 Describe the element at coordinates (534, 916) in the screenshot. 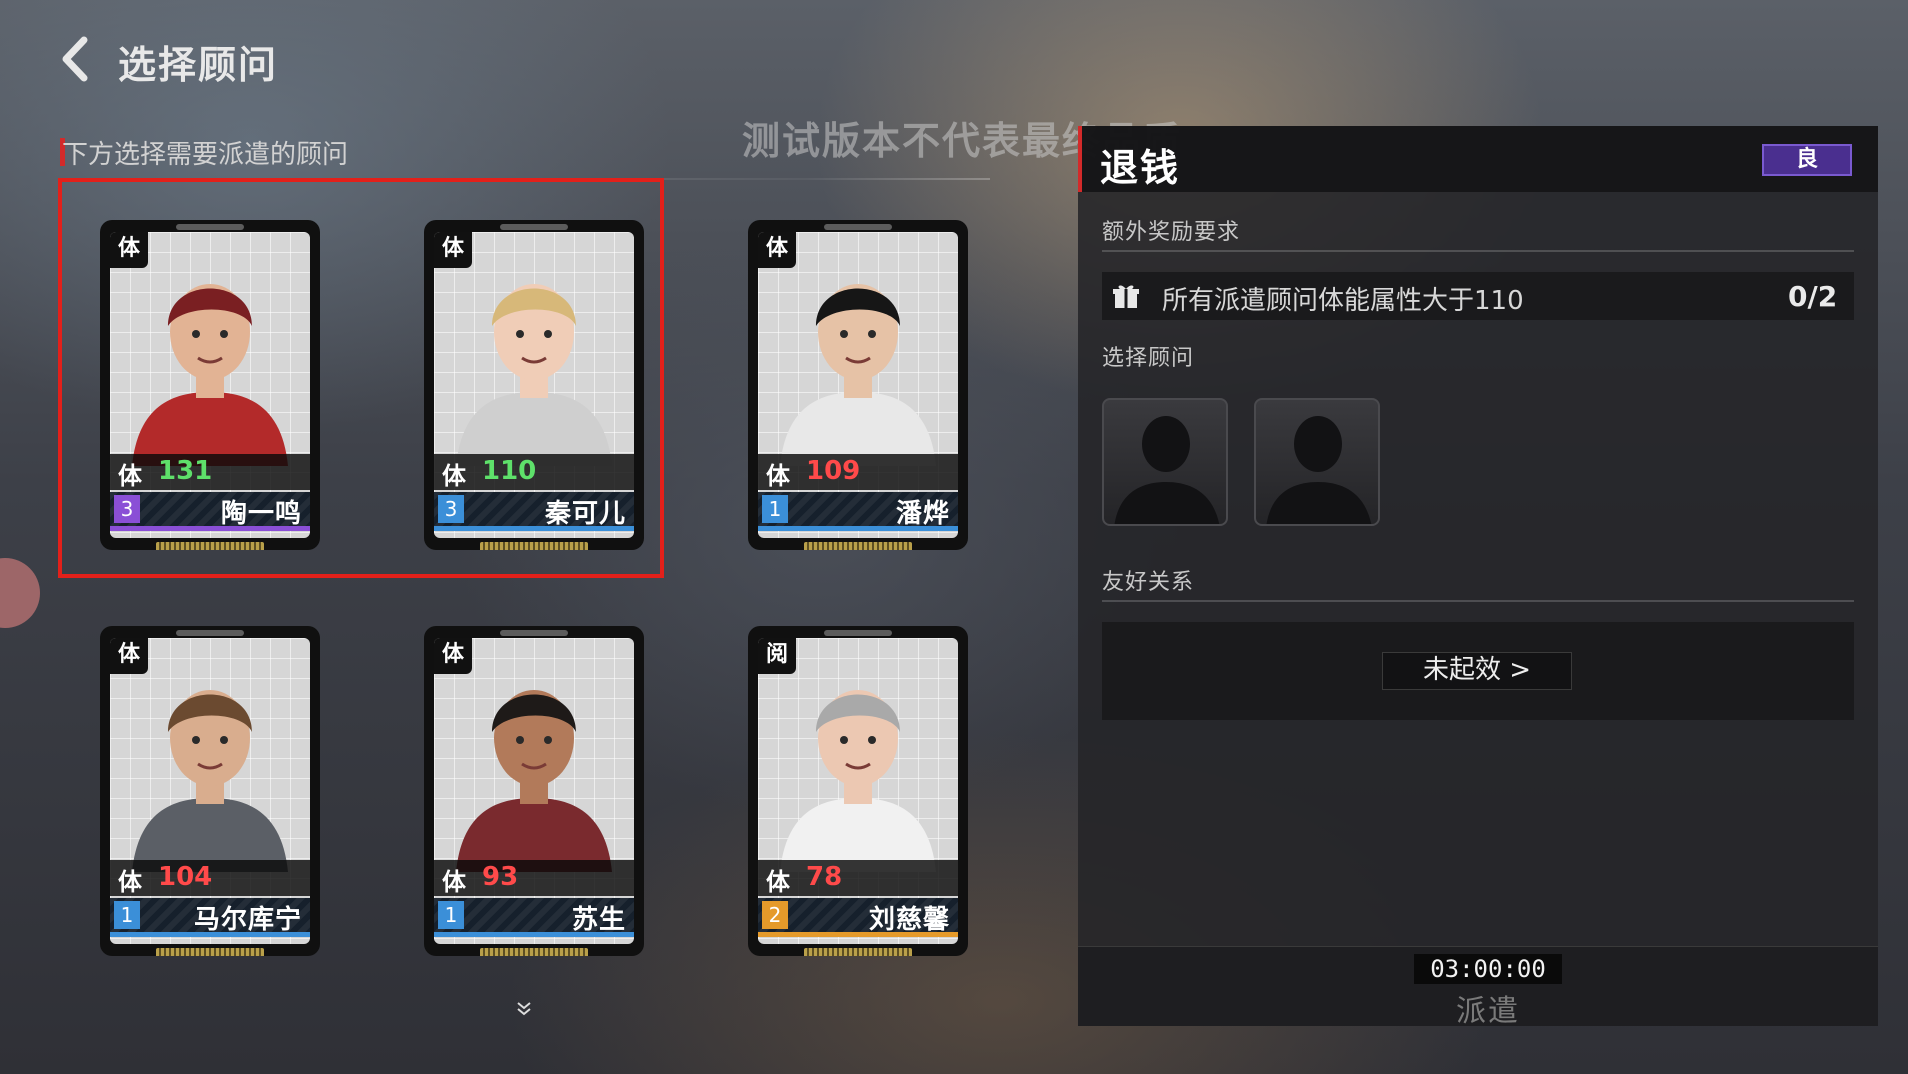

I see `name-bar: 1 苏生` at that location.